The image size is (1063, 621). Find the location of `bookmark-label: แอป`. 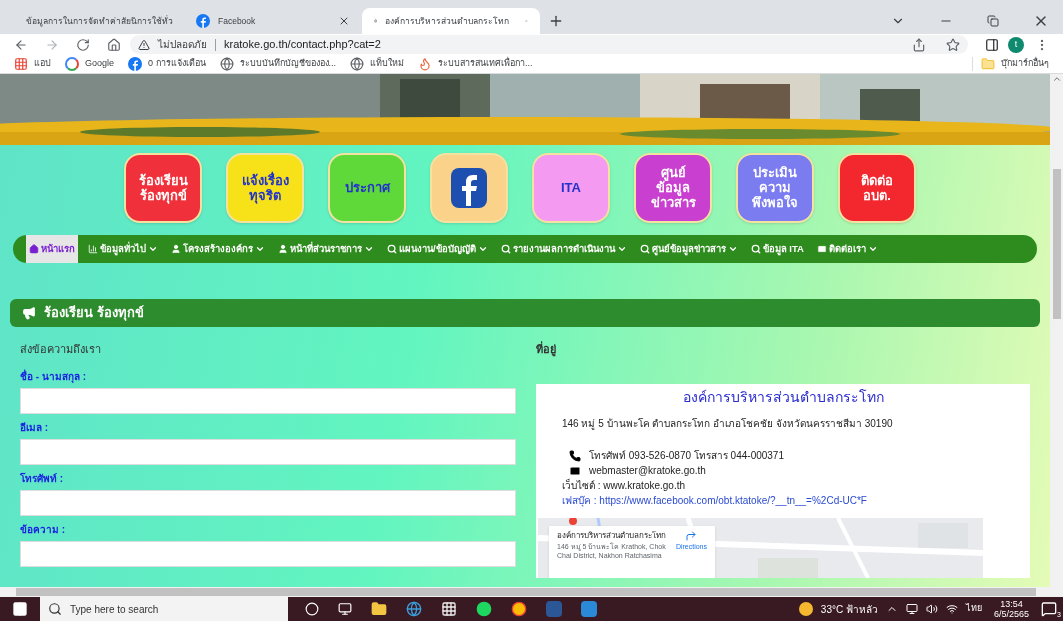

bookmark-label: แอป is located at coordinates (42, 64).